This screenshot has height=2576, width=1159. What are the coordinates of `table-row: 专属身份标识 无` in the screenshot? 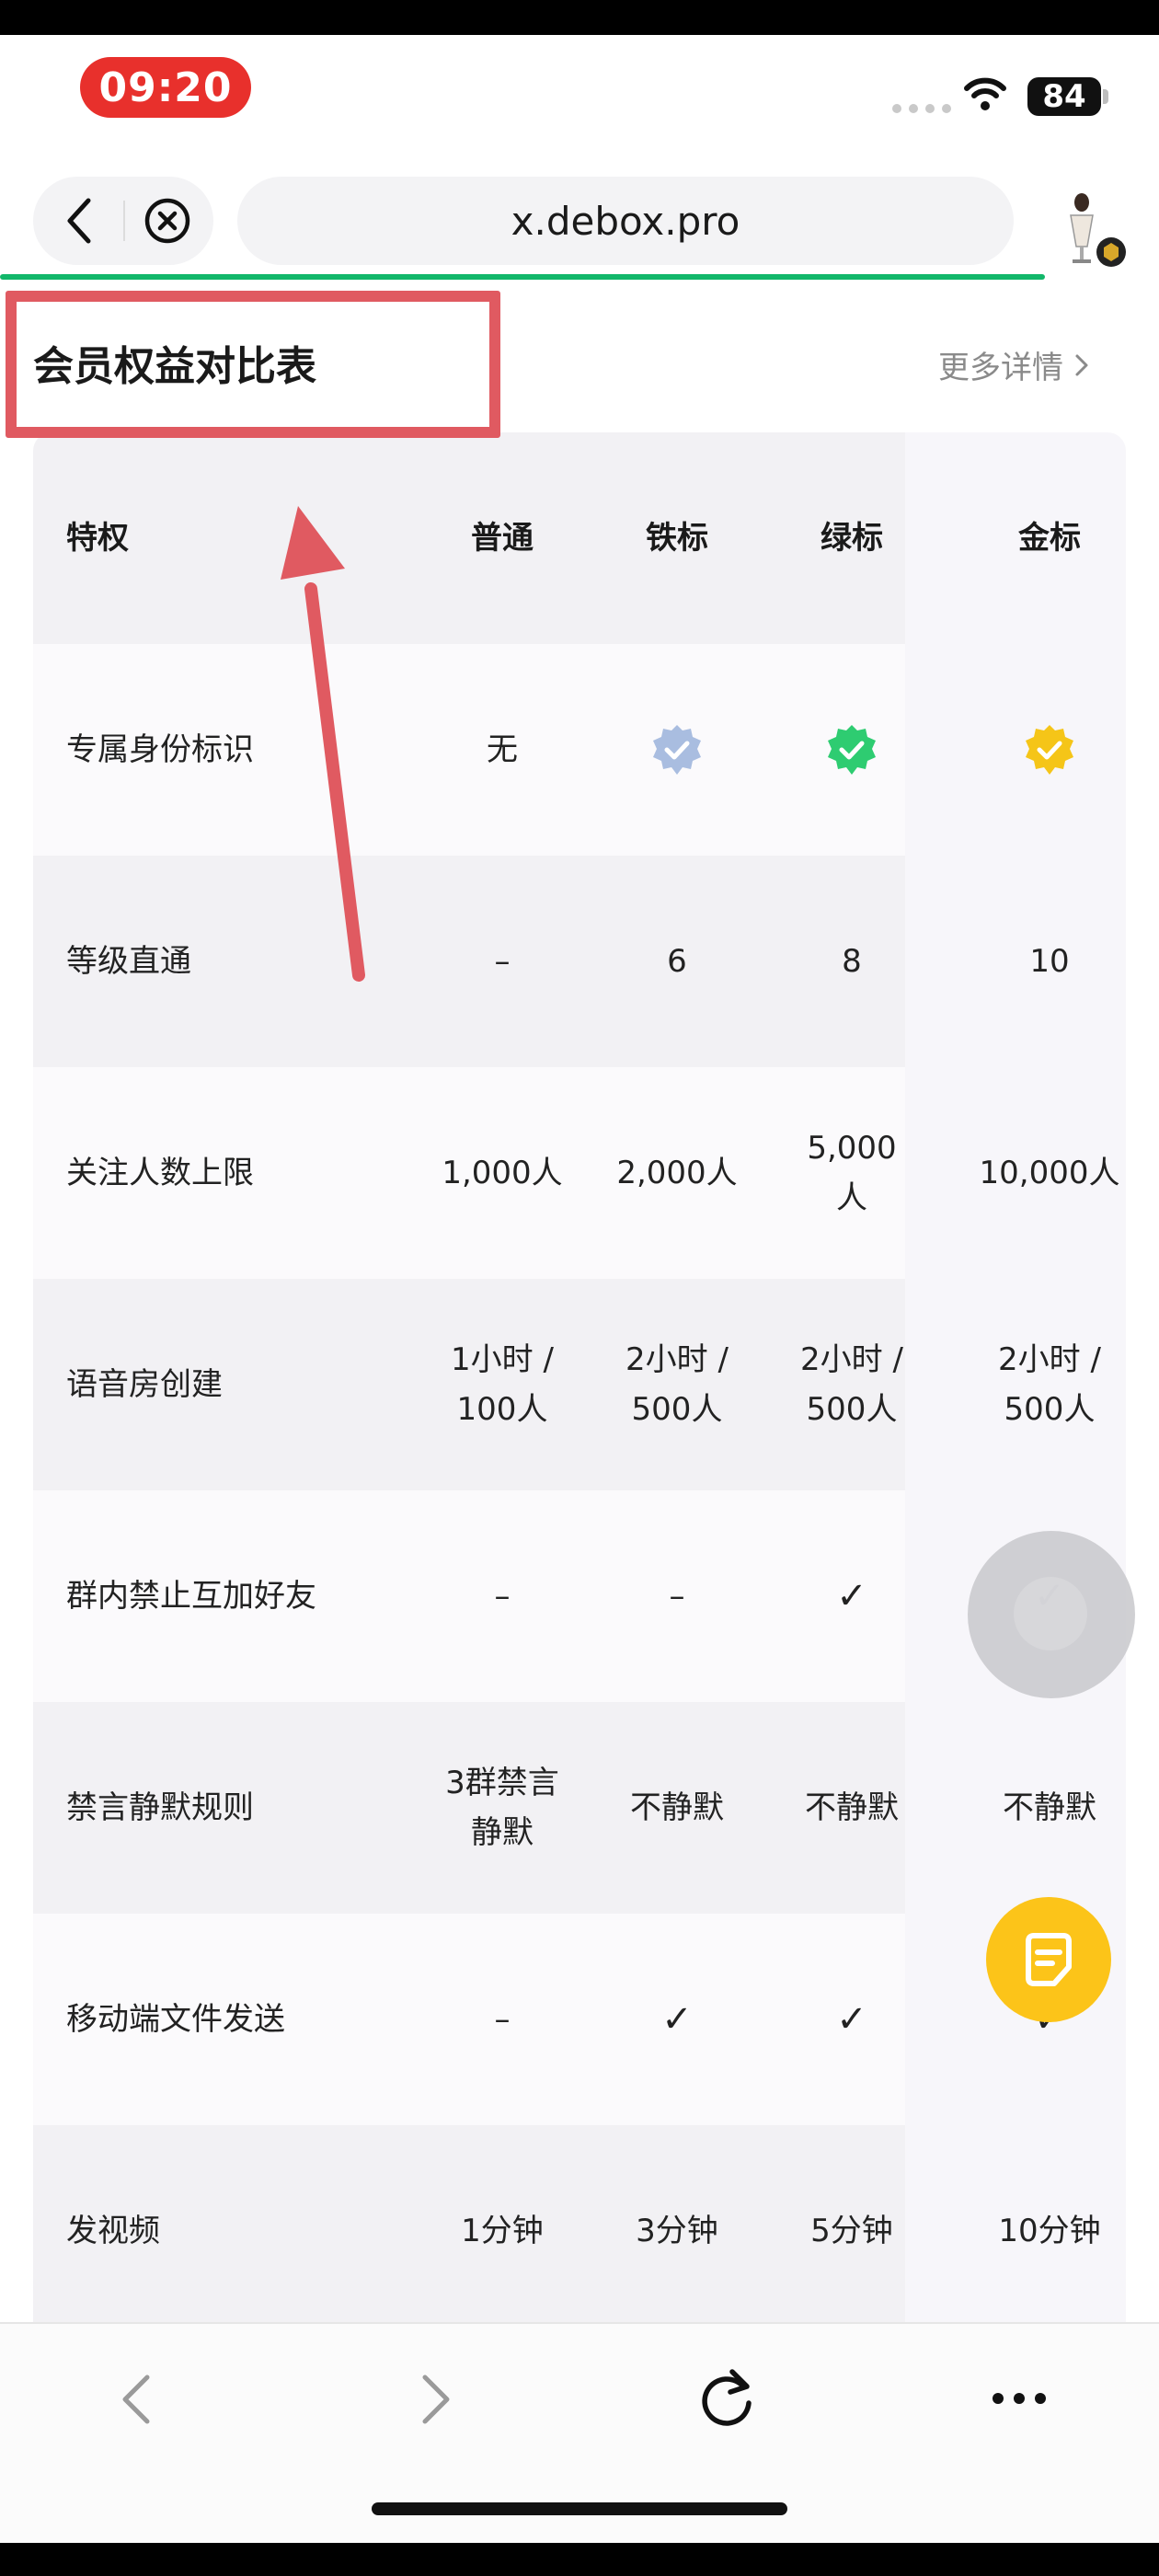 It's located at (553, 750).